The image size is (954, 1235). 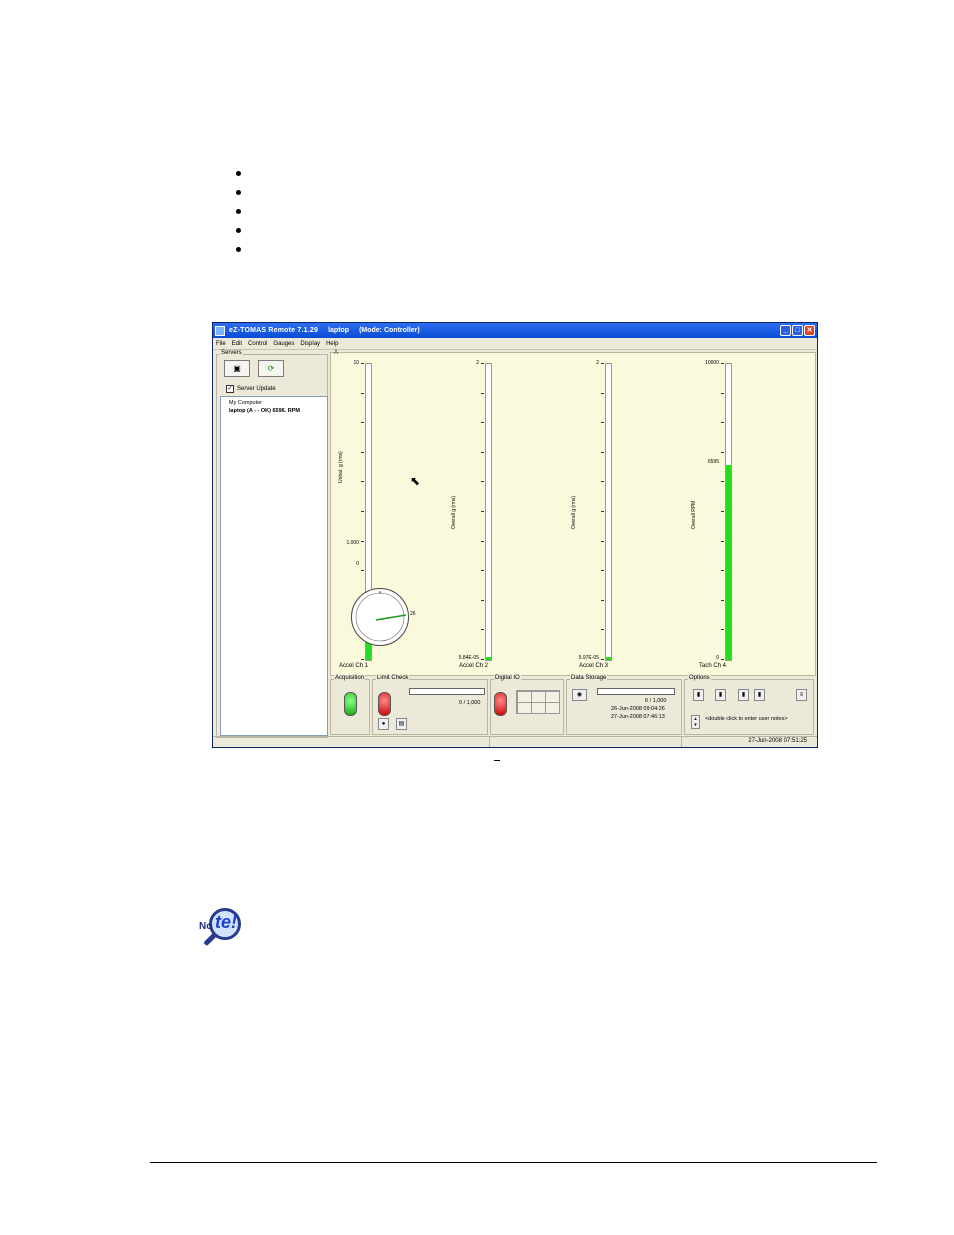 I want to click on storage-date-start: 26-Jun-2008 09:04:26, so click(x=638, y=709).